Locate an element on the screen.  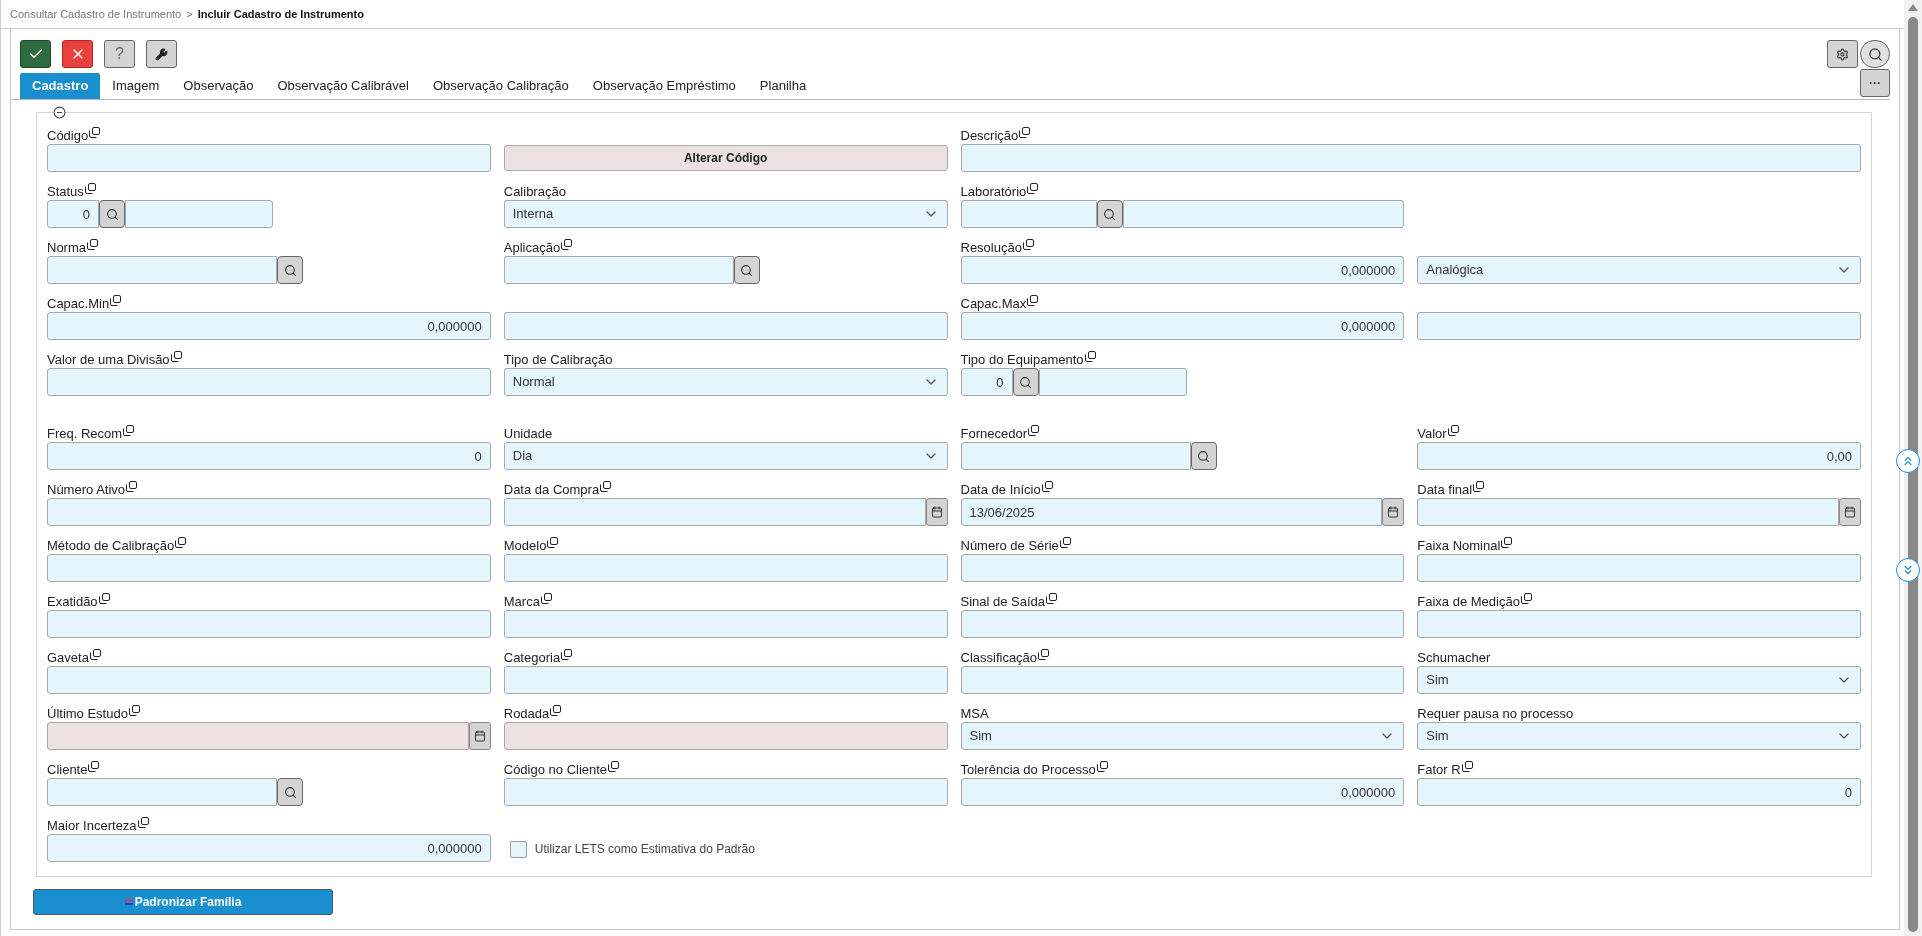
confirm-button is located at coordinates (35, 54).